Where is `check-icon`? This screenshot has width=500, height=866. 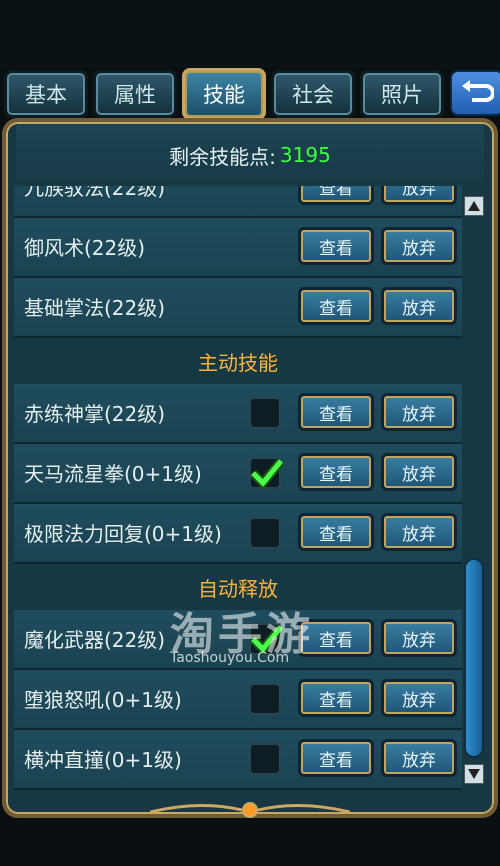
check-icon is located at coordinates (267, 474).